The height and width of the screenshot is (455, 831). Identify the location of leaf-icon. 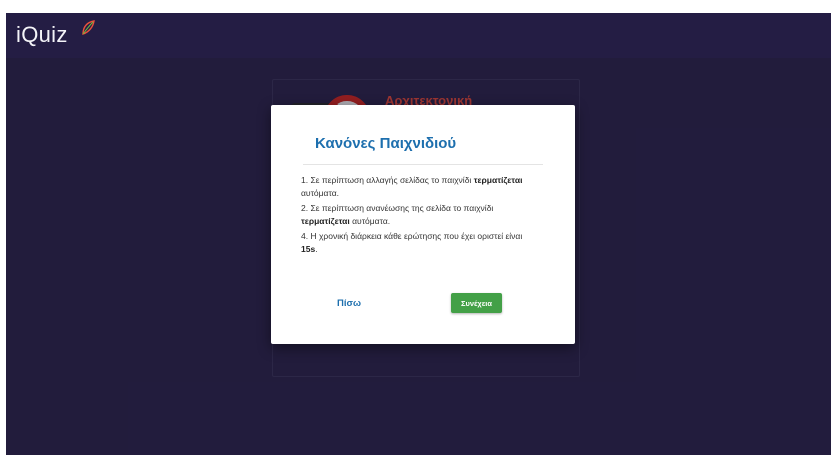
(88, 27).